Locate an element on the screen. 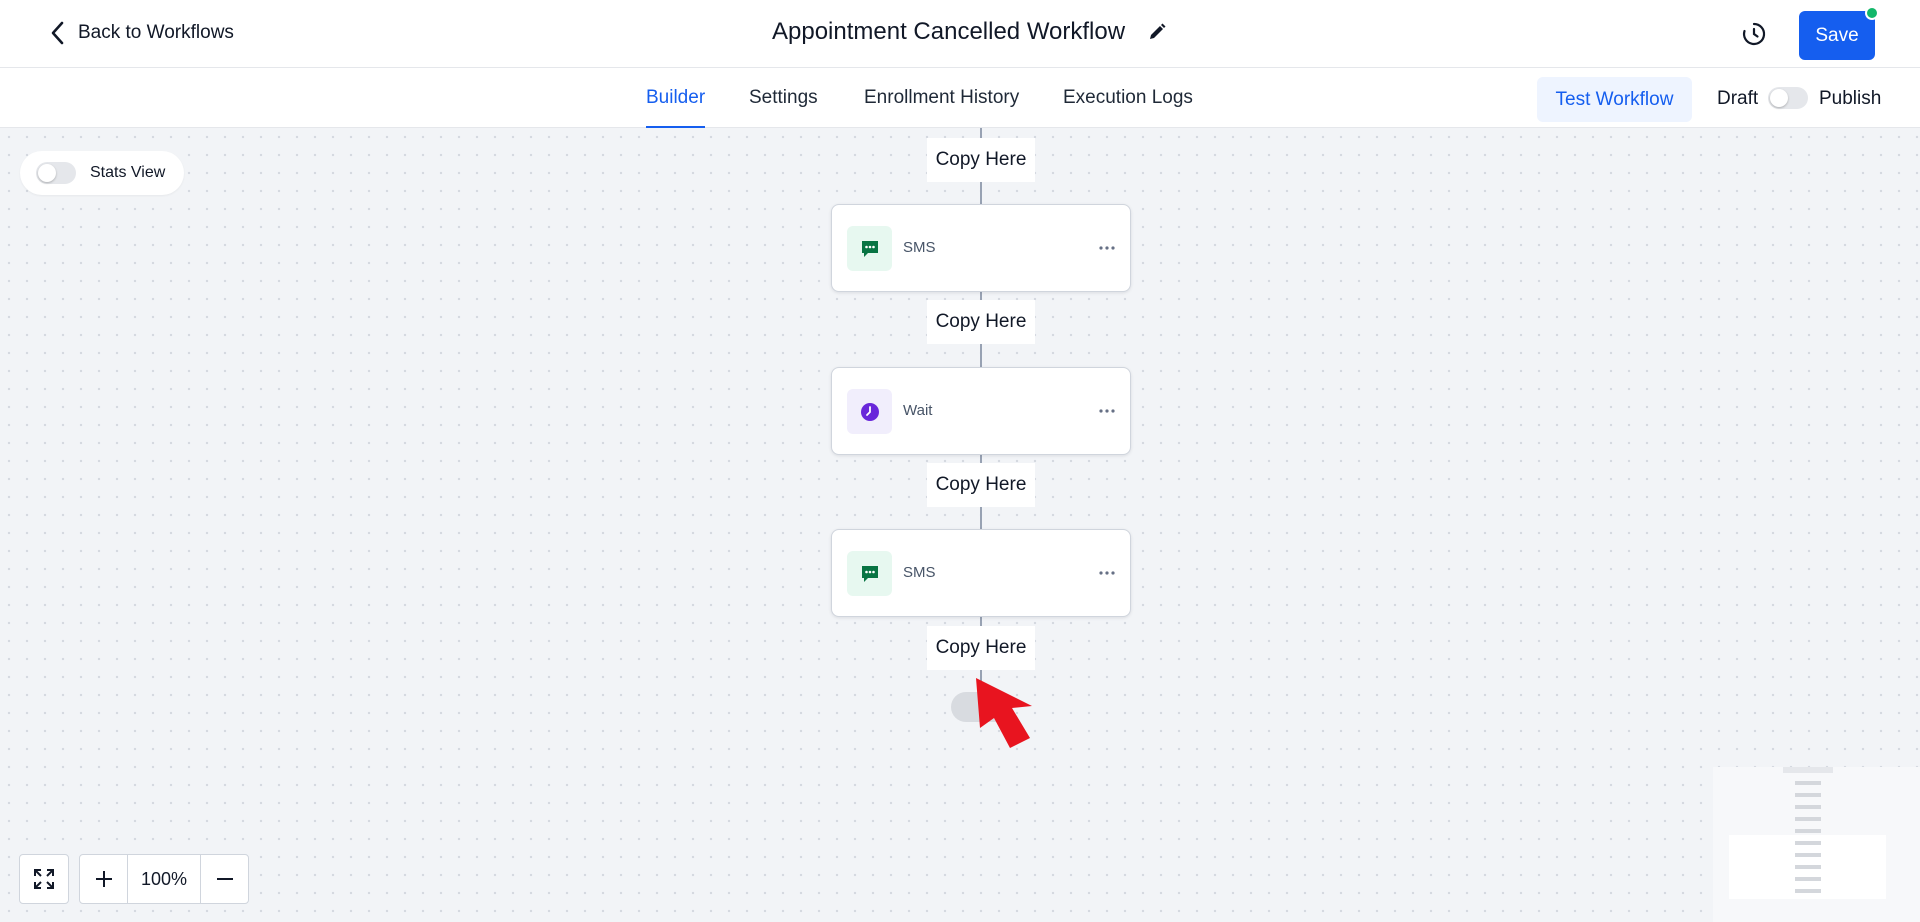  minus-icon is located at coordinates (224, 879).